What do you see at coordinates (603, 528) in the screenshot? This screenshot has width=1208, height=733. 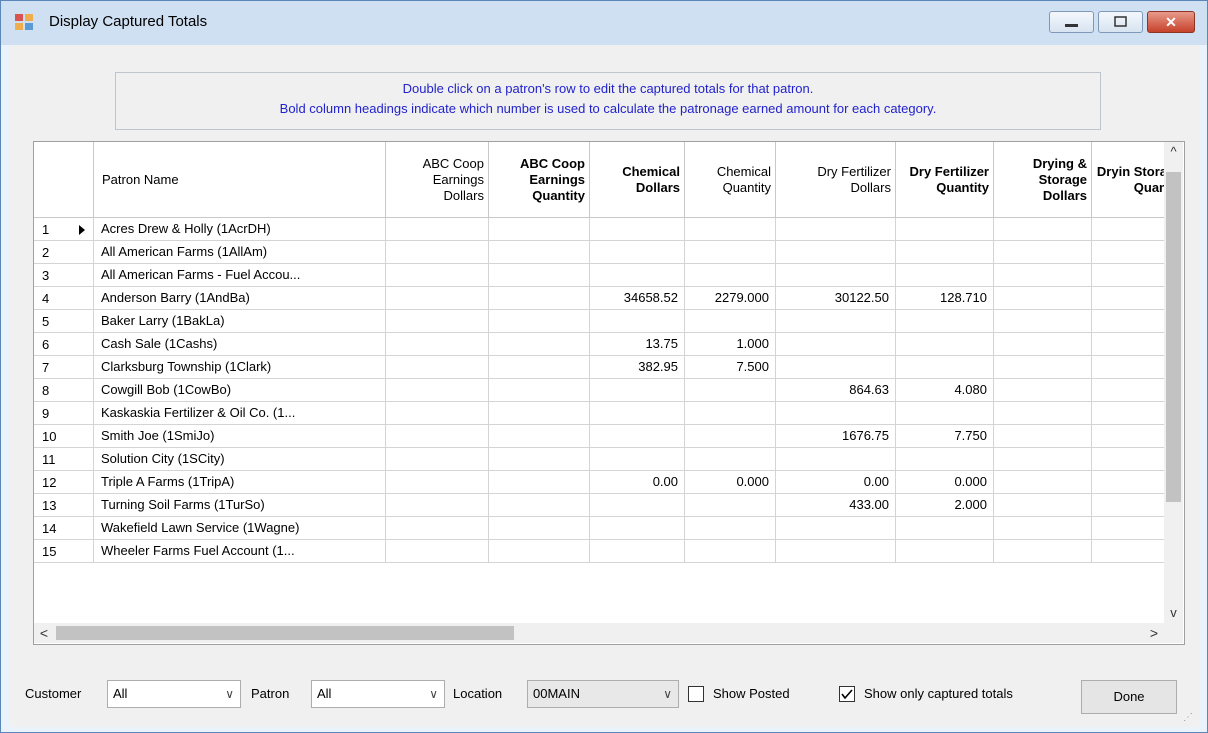 I see `table-row: 14 Wakefield Lawn Service (1Wagne)` at bounding box center [603, 528].